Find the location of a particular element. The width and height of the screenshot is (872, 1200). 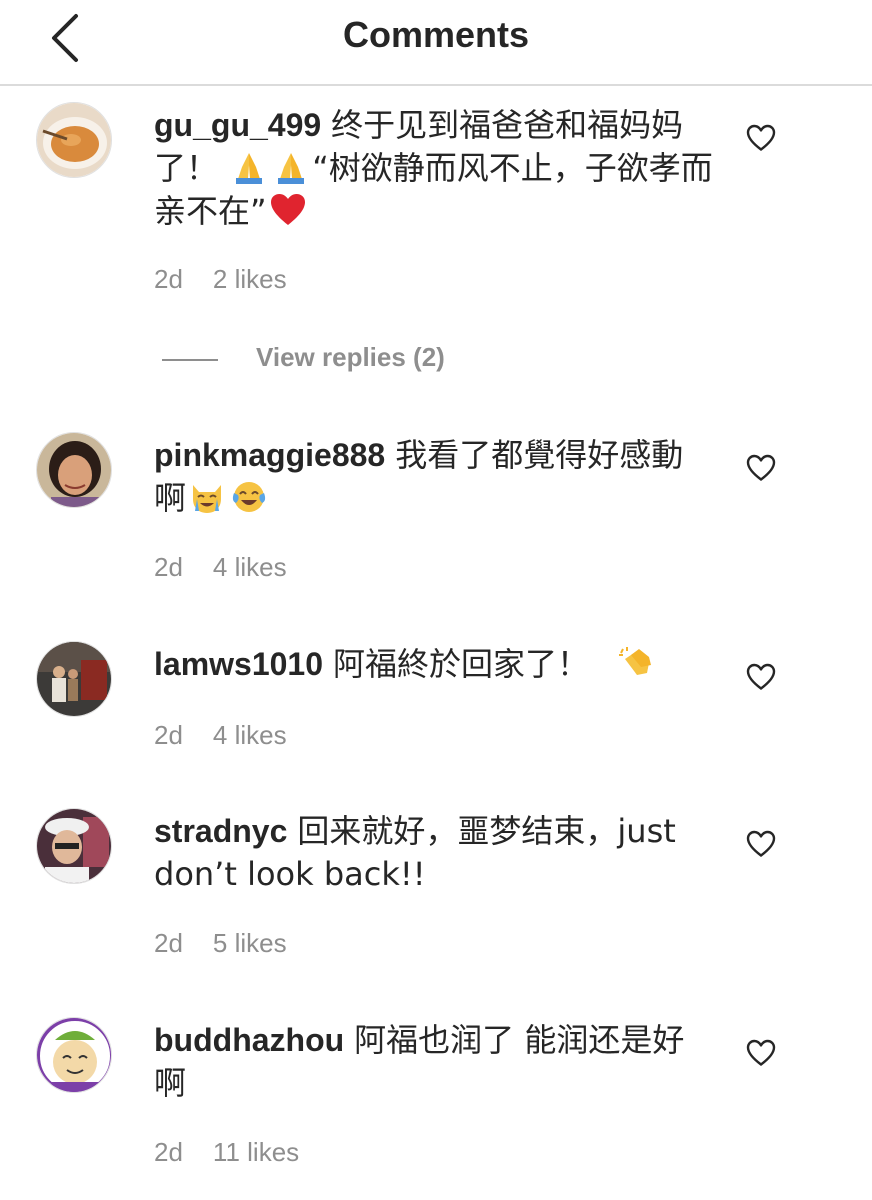

comment-text: pinkmaggie888 我看了都覺得好感動啊 is located at coordinates (434, 477).